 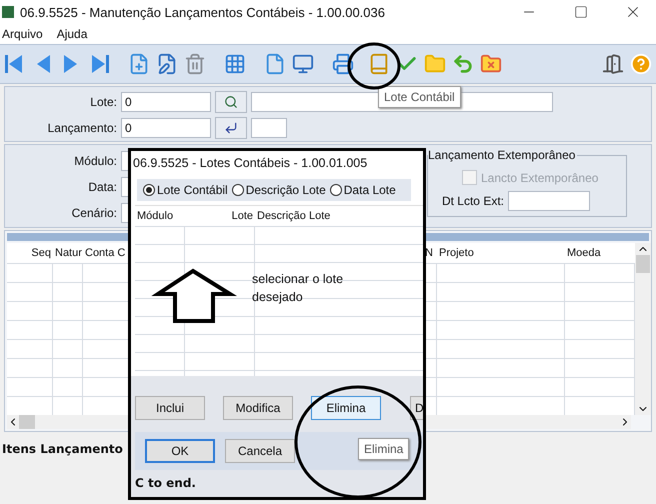 I want to click on group-title: Lançamento Extemporâneo, so click(x=503, y=155).